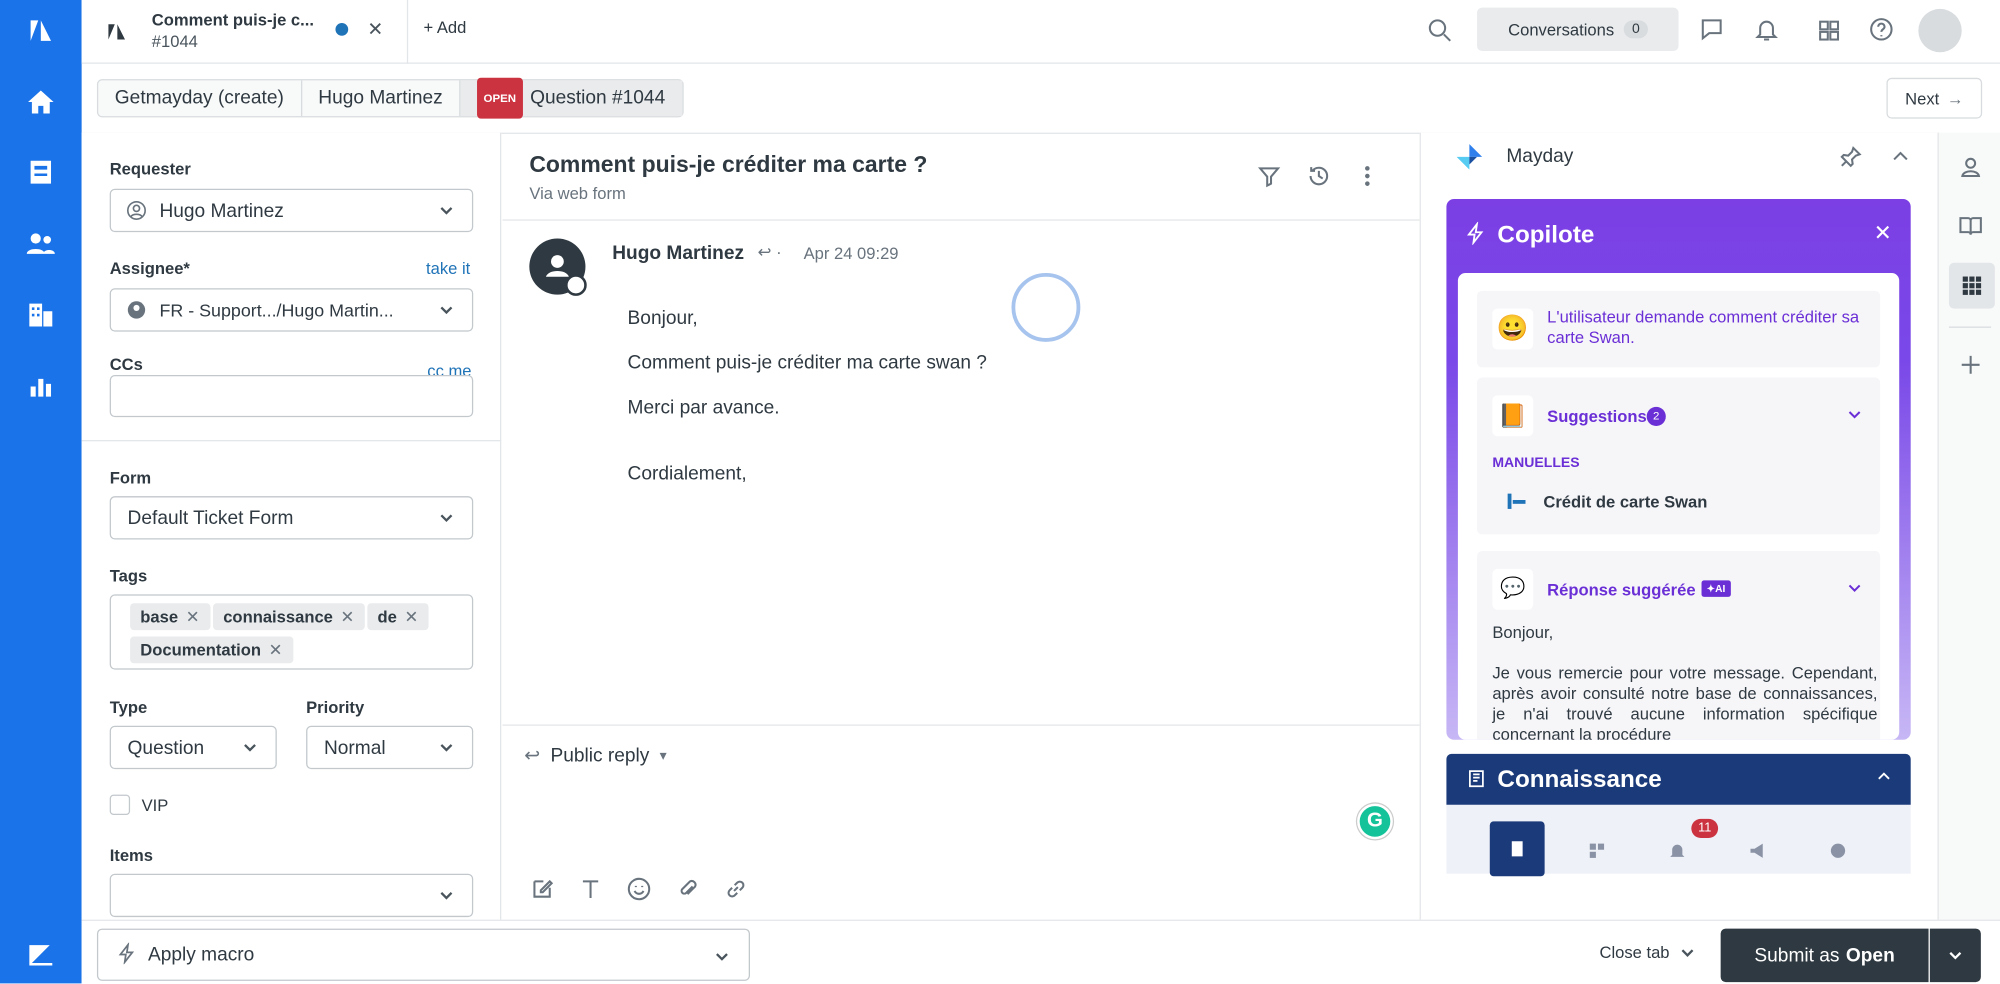 The width and height of the screenshot is (2000, 984). I want to click on views-icon, so click(41, 172).